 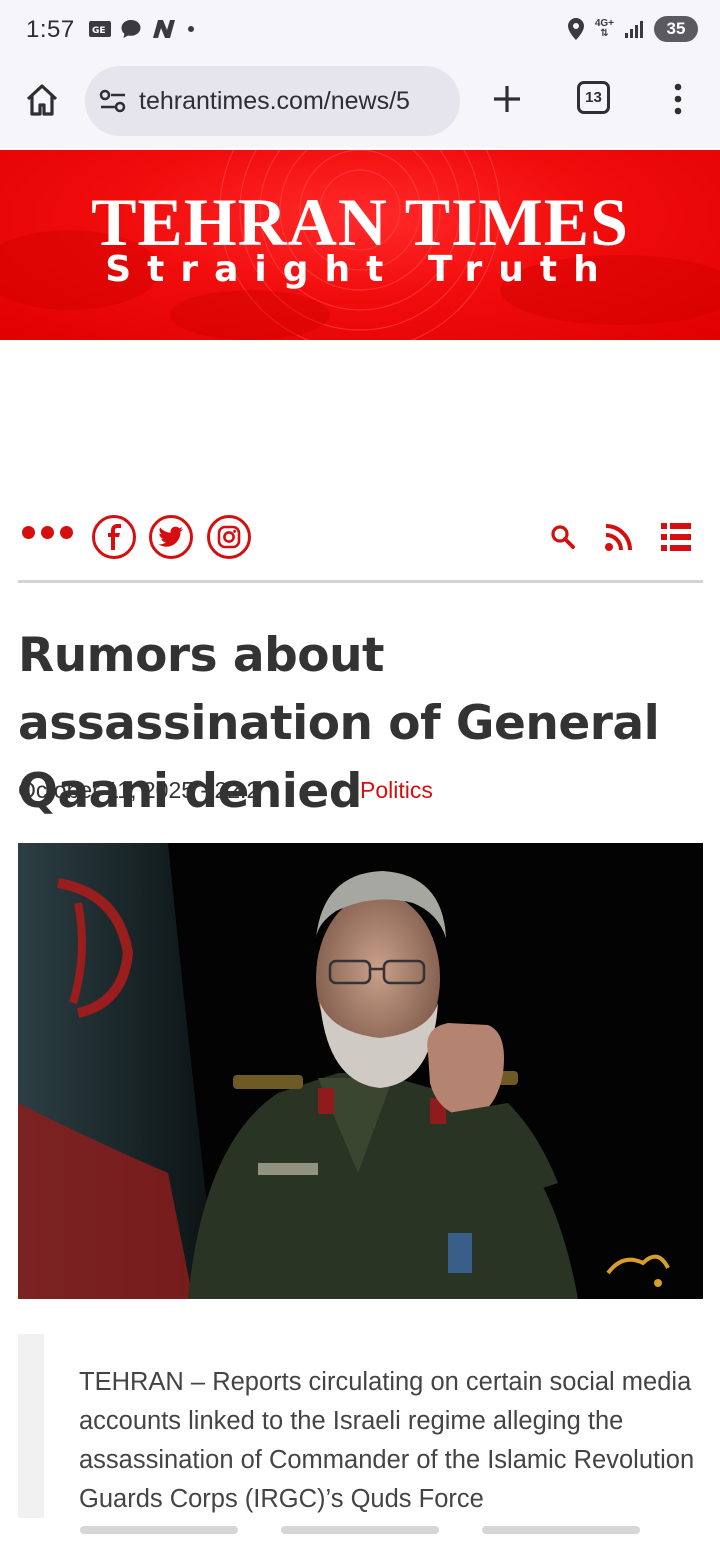 I want to click on facebook-icon, so click(x=114, y=537).